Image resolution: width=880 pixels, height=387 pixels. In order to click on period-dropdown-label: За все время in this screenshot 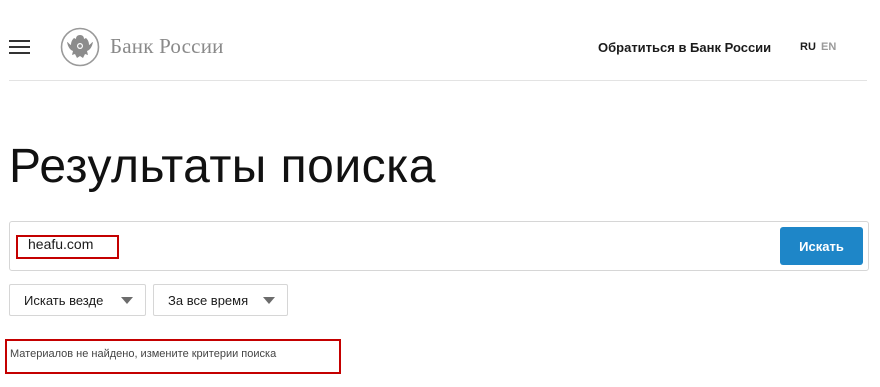, I will do `click(208, 300)`.